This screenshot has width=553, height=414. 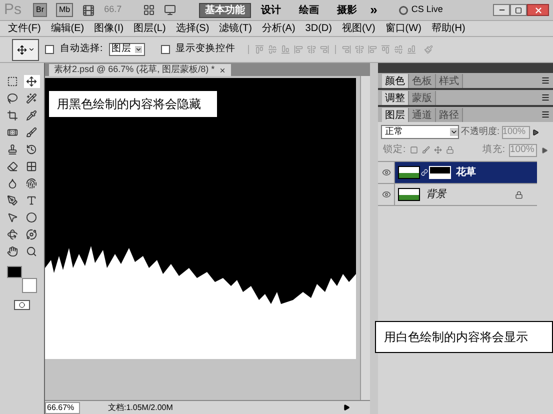 What do you see at coordinates (422, 98) in the screenshot?
I see `panel-tab: 蒙版` at bounding box center [422, 98].